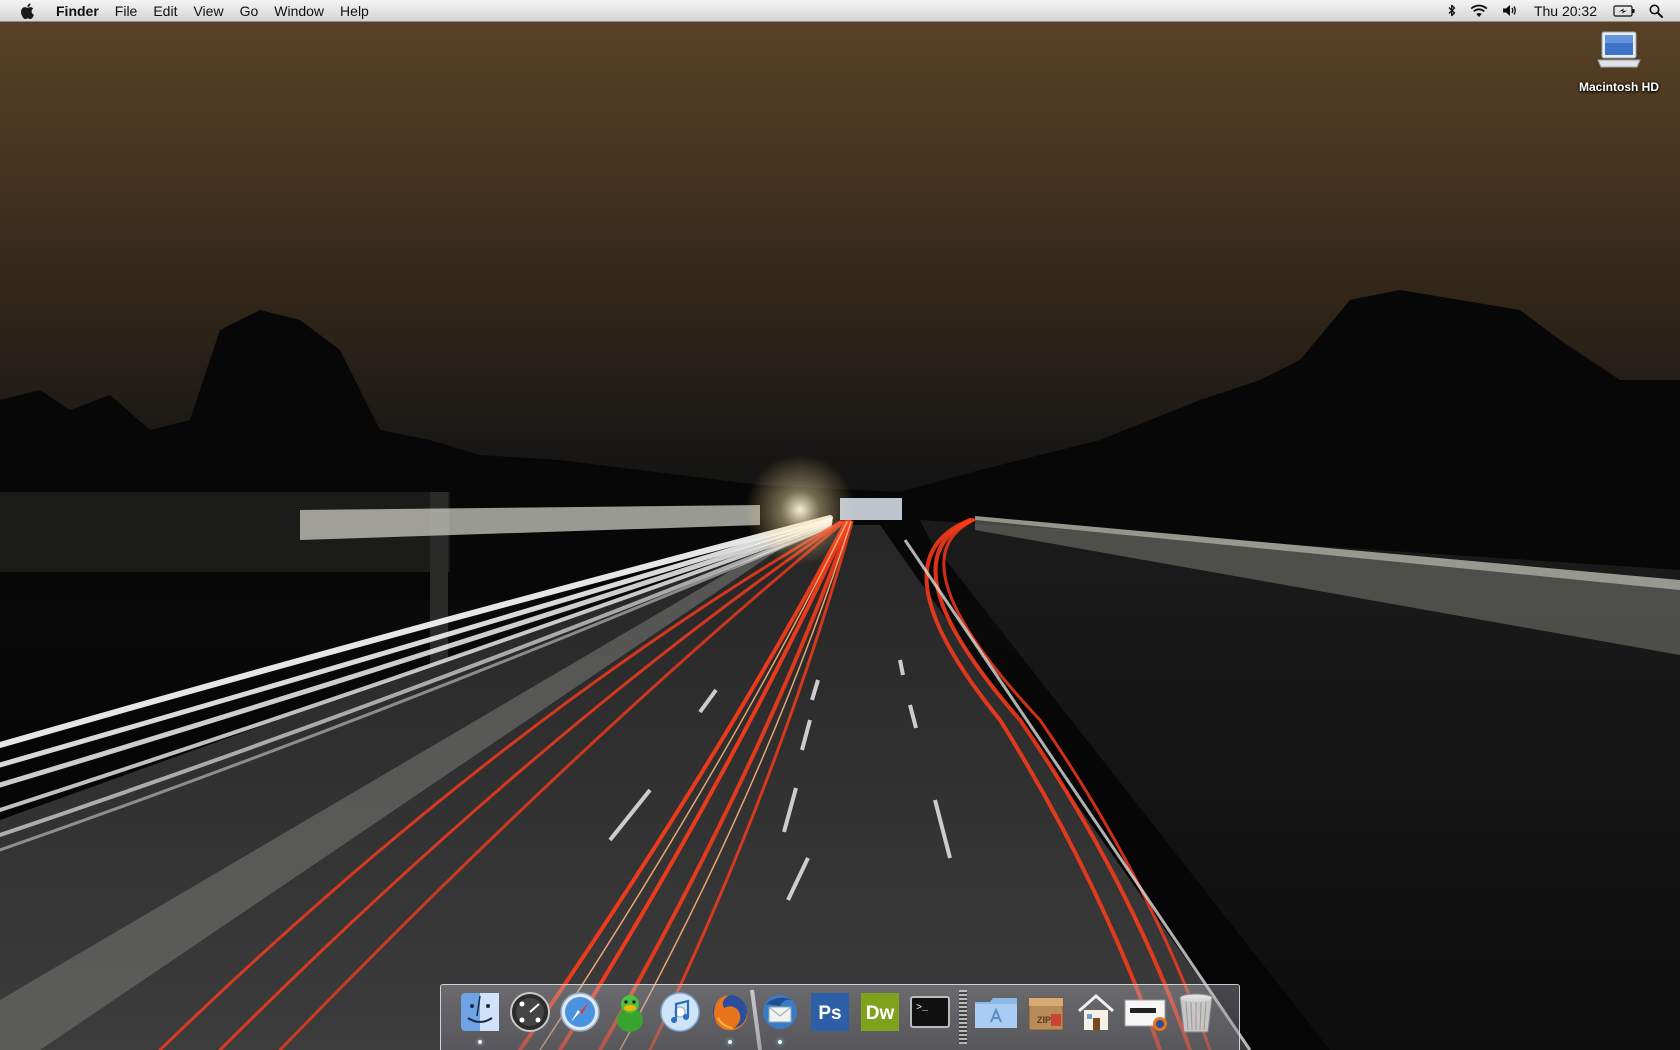  I want to click on desktop-icon-label: Macintosh HD, so click(1618, 87).